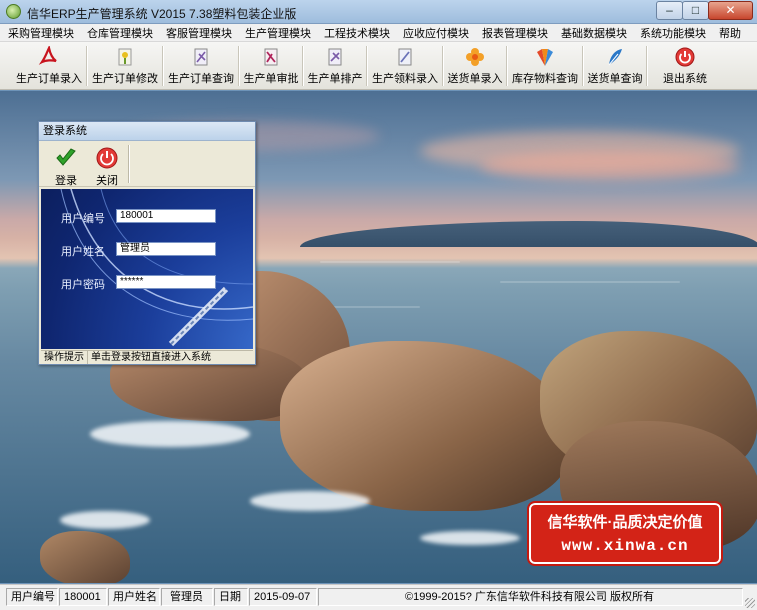  I want to click on app-logo-icon, so click(13, 11).